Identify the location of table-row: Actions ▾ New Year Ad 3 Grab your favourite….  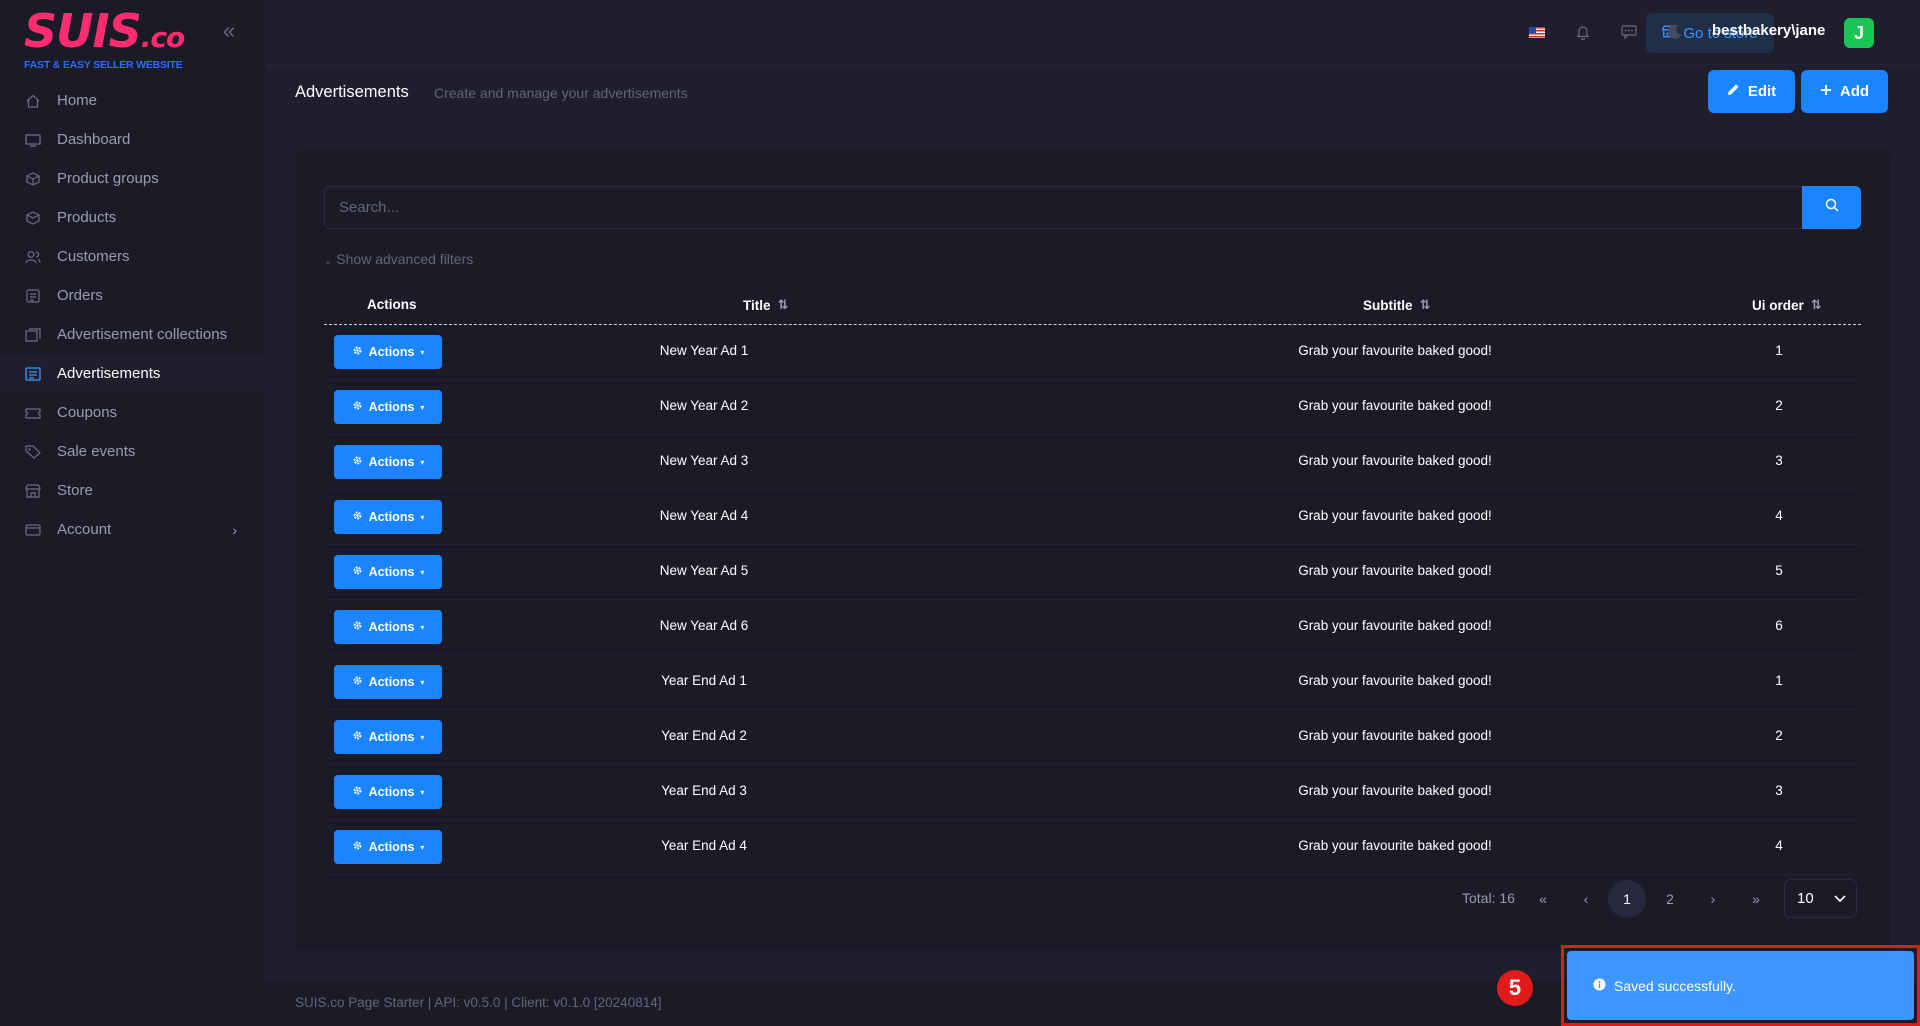
(1092, 462).